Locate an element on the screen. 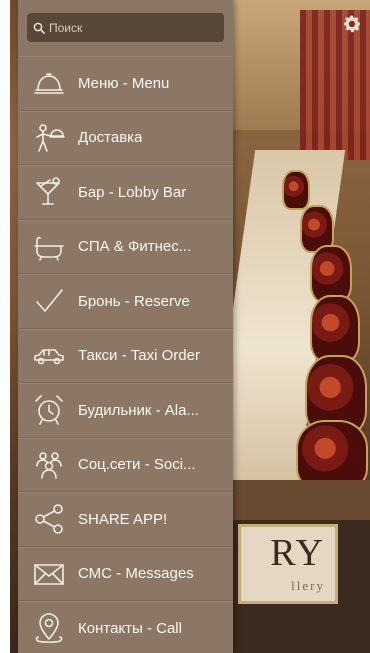 Image resolution: width=370 pixels, height=653 pixels. logo-subtext: llery is located at coordinates (308, 585).